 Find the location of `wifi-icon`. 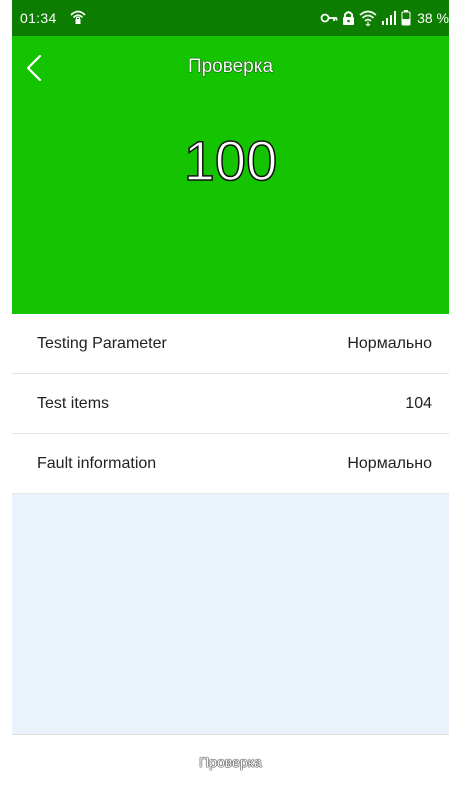

wifi-icon is located at coordinates (368, 18).